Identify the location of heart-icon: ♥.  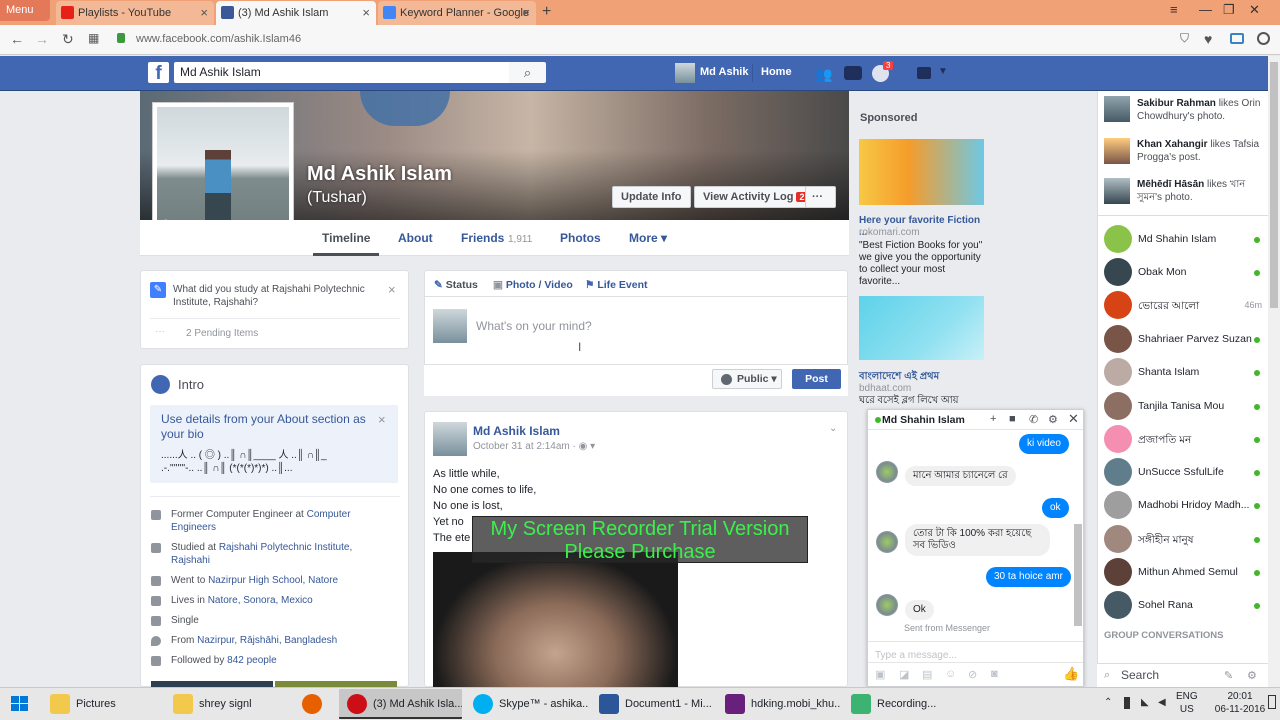
(1208, 39).